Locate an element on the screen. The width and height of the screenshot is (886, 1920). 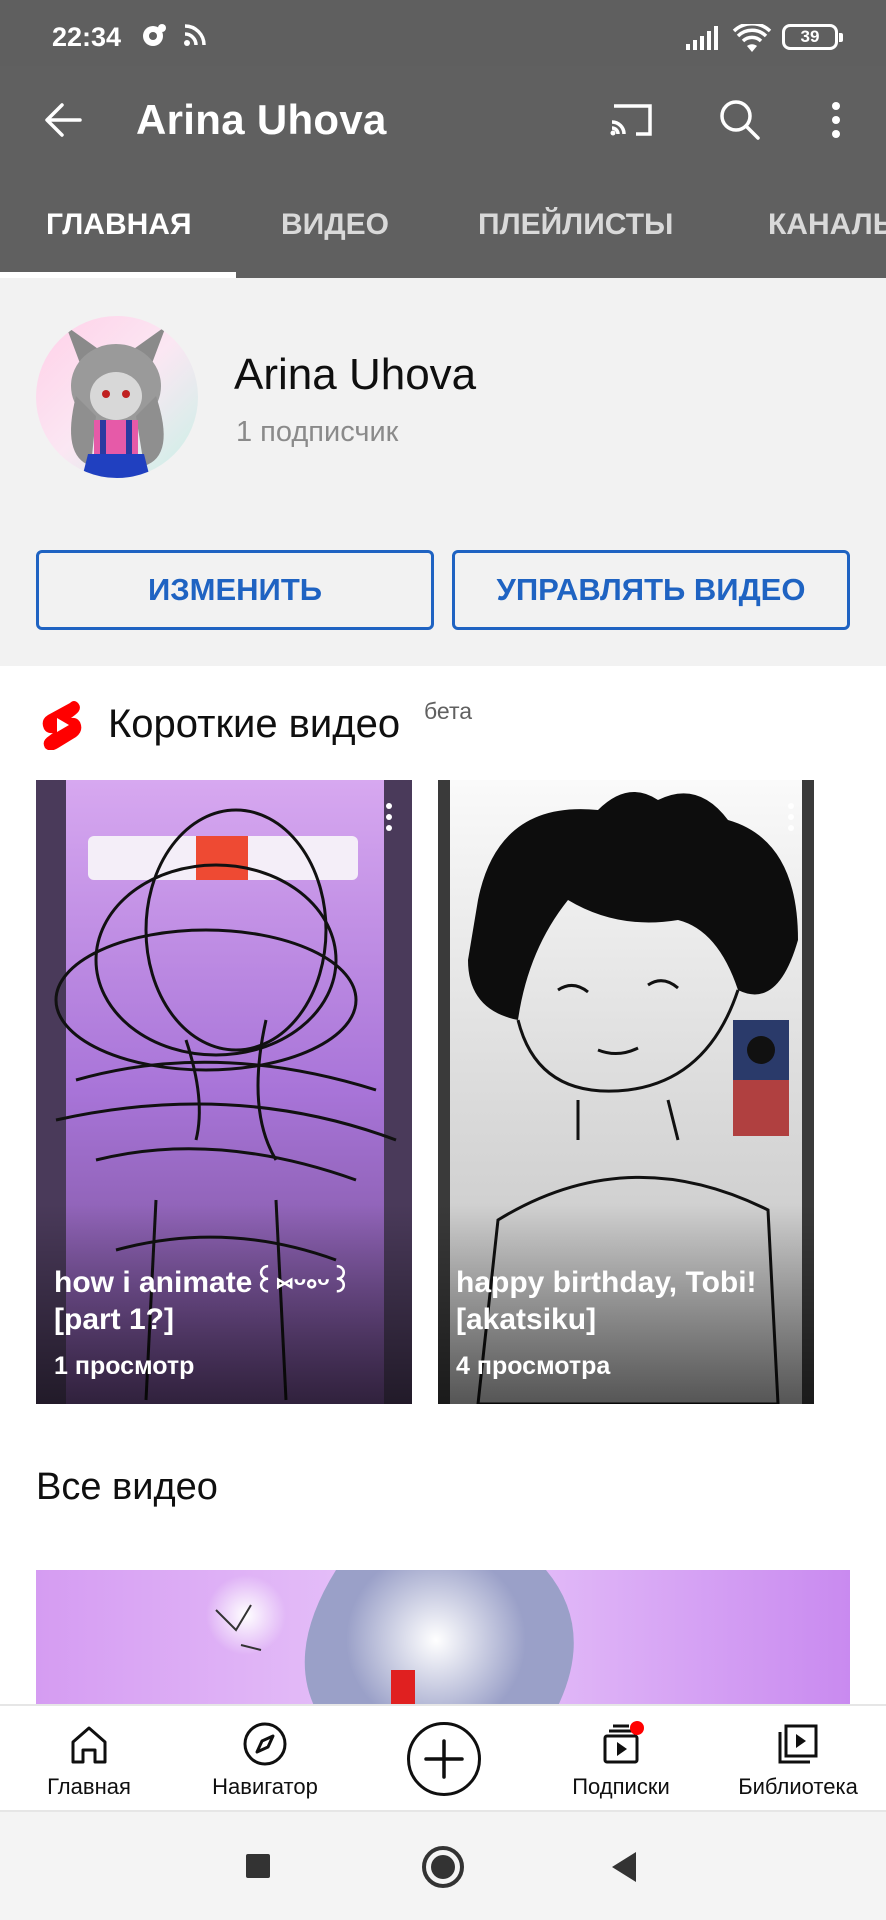
subscriptions-icon is located at coordinates (623, 1742).